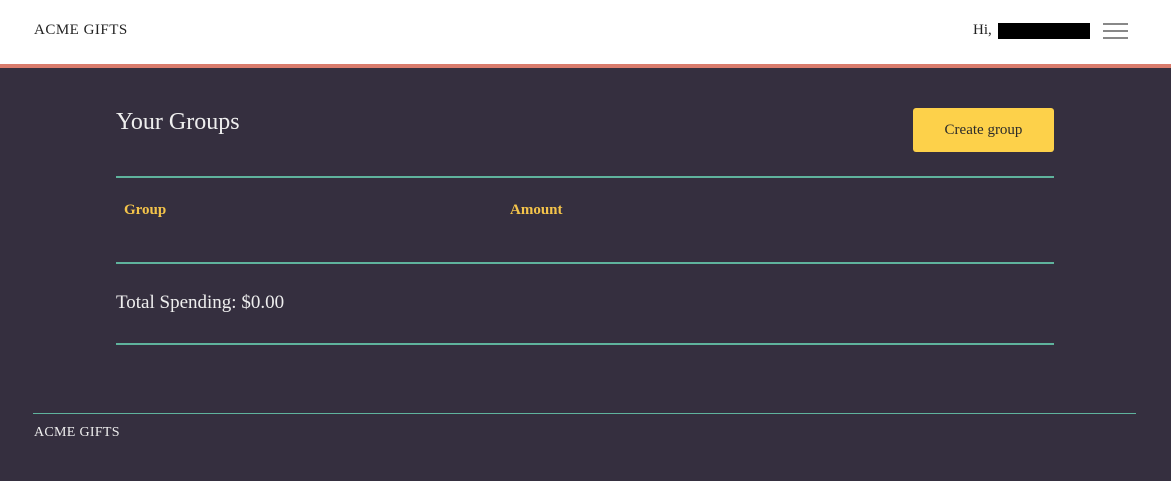 The width and height of the screenshot is (1171, 481). I want to click on footer-divider, so click(584, 413).